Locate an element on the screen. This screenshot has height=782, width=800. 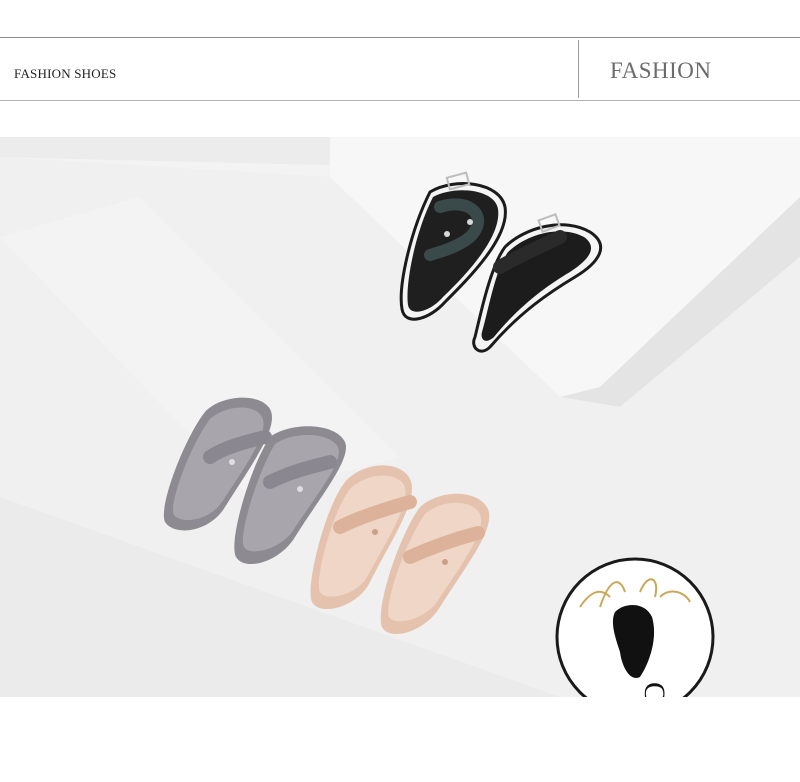
page-footer is located at coordinates (400, 739).